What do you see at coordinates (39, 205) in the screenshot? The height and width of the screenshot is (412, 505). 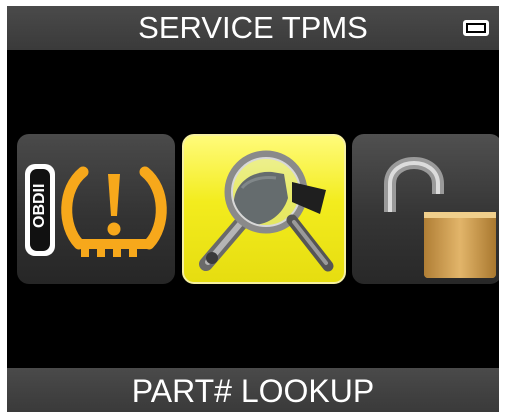 I see `obd-badge-text: OBDII` at bounding box center [39, 205].